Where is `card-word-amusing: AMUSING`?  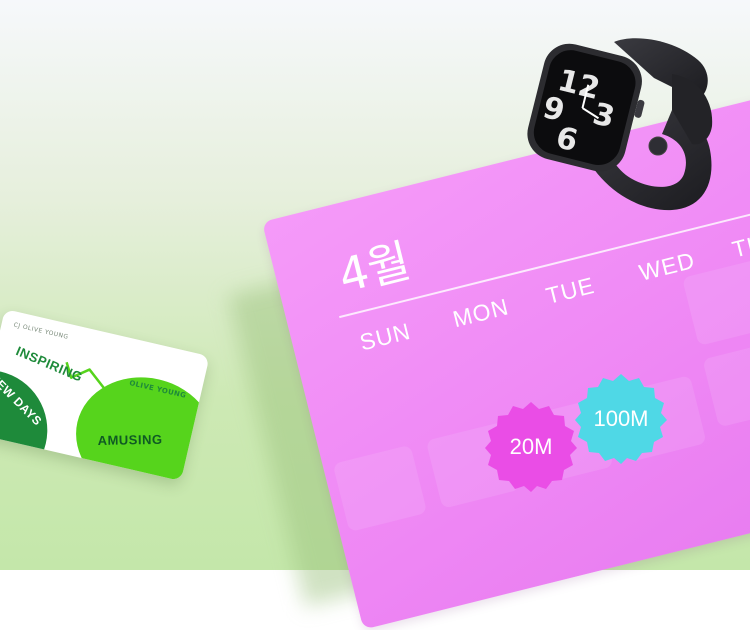
card-word-amusing: AMUSING is located at coordinates (130, 439).